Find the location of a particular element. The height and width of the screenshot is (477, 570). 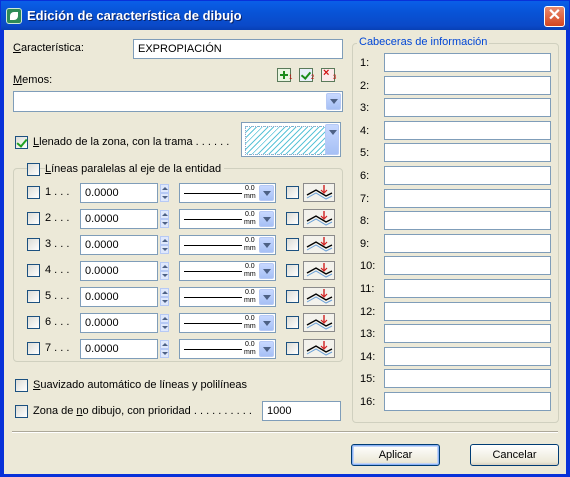

cabecera-label: 15: is located at coordinates (368, 379).